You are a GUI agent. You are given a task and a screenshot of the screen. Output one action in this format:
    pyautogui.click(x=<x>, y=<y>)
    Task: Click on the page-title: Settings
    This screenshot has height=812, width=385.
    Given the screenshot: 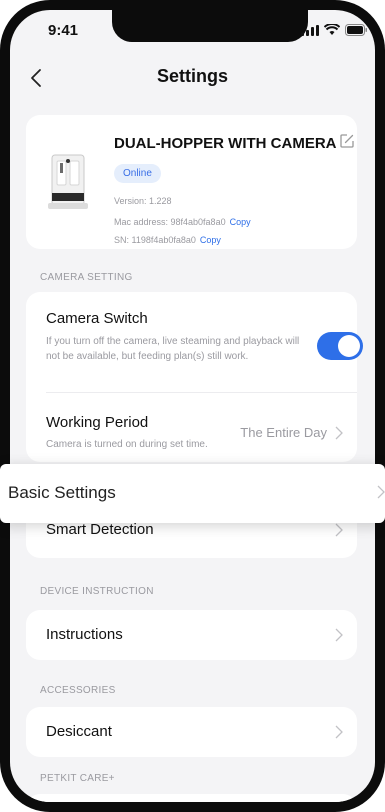 What is the action you would take?
    pyautogui.click(x=192, y=76)
    